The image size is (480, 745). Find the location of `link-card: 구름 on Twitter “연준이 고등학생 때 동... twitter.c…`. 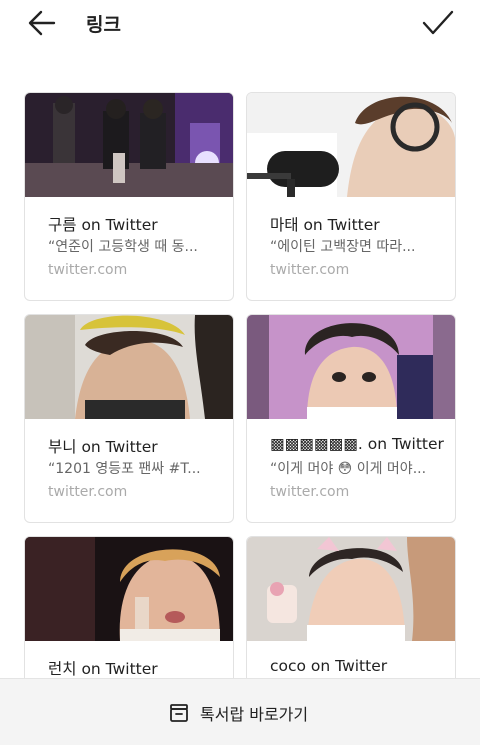

link-card: 구름 on Twitter “연준이 고등학생 때 동... twitter.c… is located at coordinates (129, 196).